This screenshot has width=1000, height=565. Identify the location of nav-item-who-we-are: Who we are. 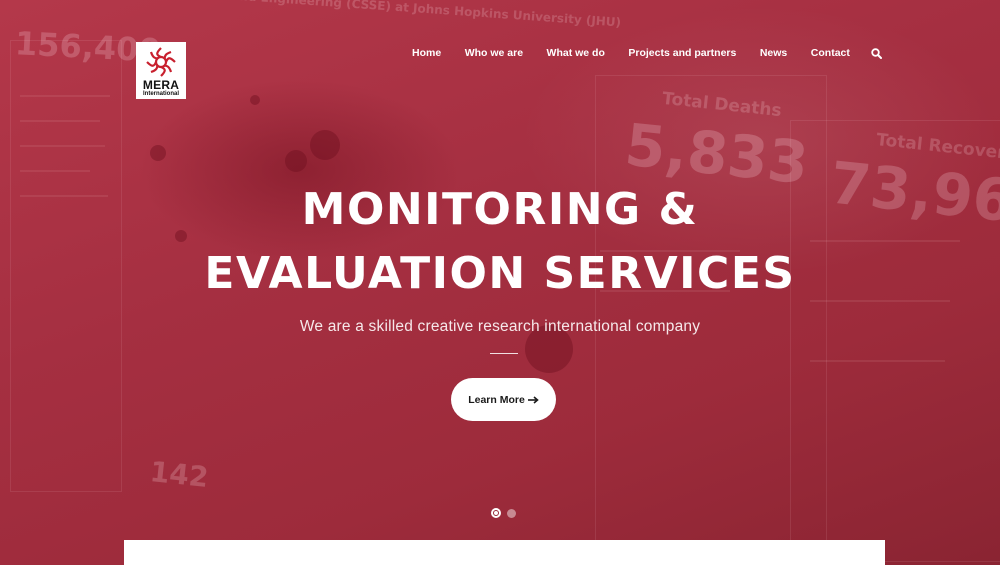
(494, 53).